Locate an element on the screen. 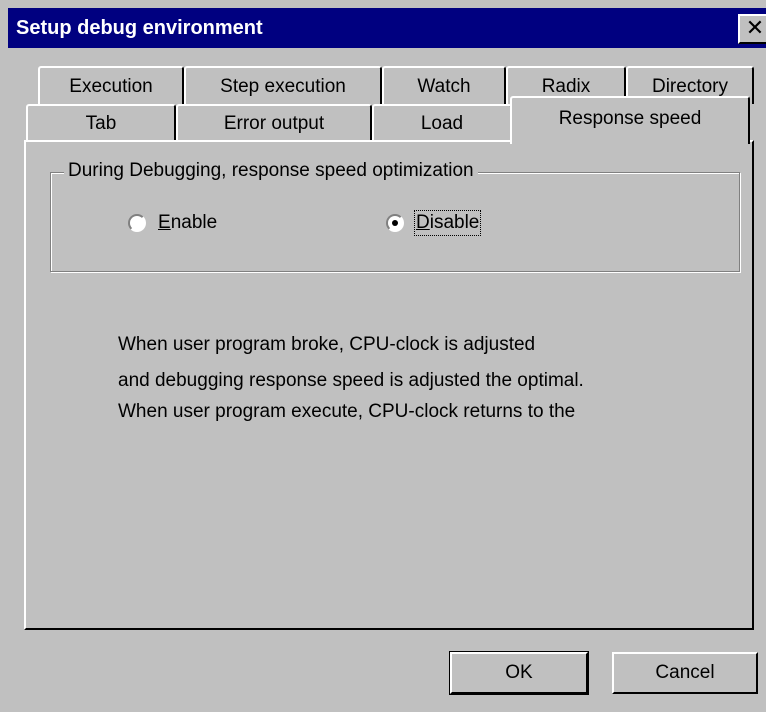 Image resolution: width=766 pixels, height=712 pixels. tab-label: Response speed is located at coordinates (630, 118).